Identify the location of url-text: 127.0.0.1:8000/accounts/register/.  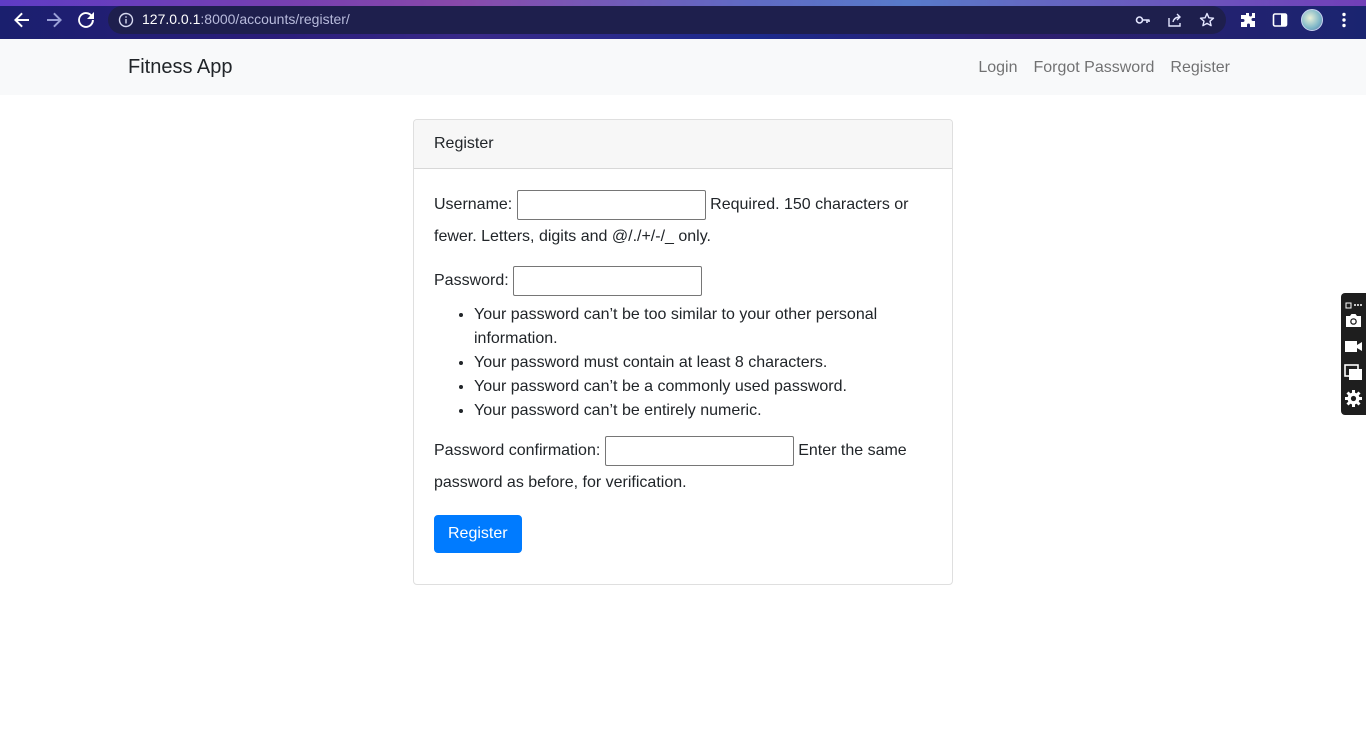
(246, 19).